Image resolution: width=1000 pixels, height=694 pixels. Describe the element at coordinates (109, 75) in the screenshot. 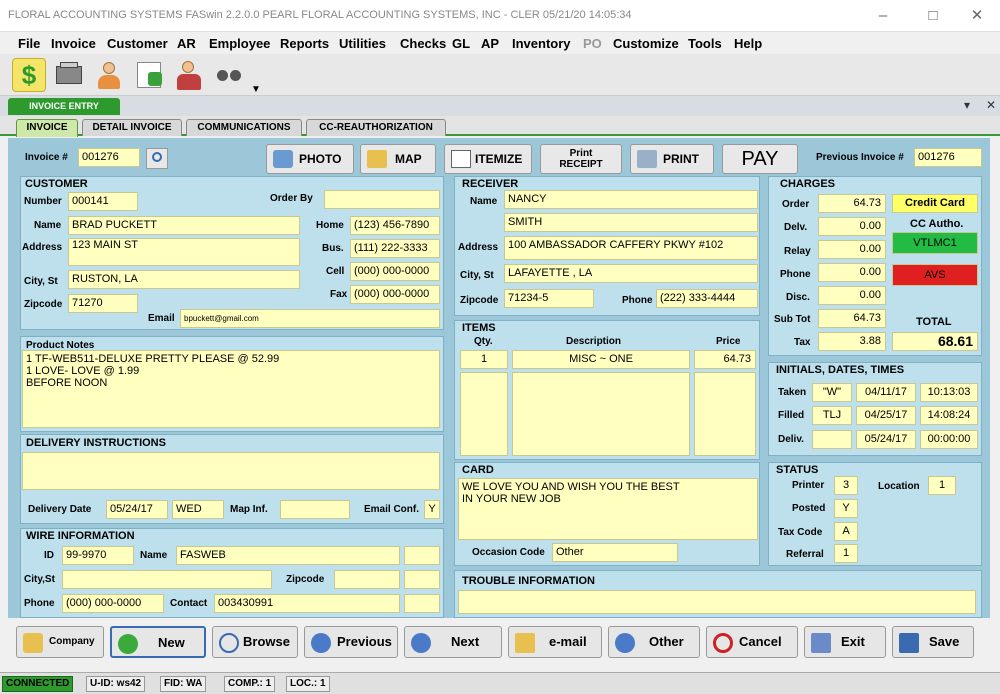

I see `user-icon` at that location.